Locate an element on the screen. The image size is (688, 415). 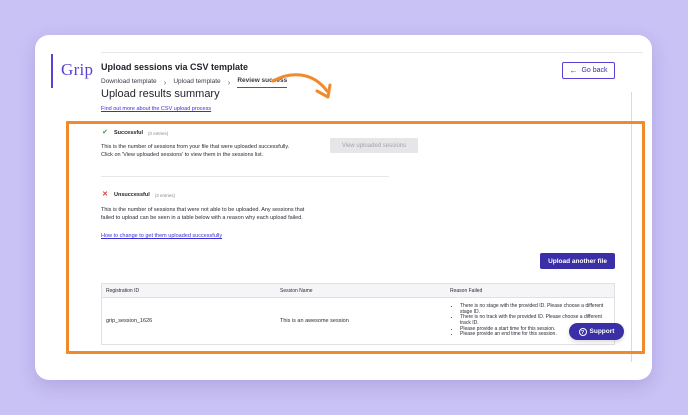
view-uploaded-sessions-button: View uploaded sessions is located at coordinates (374, 145).